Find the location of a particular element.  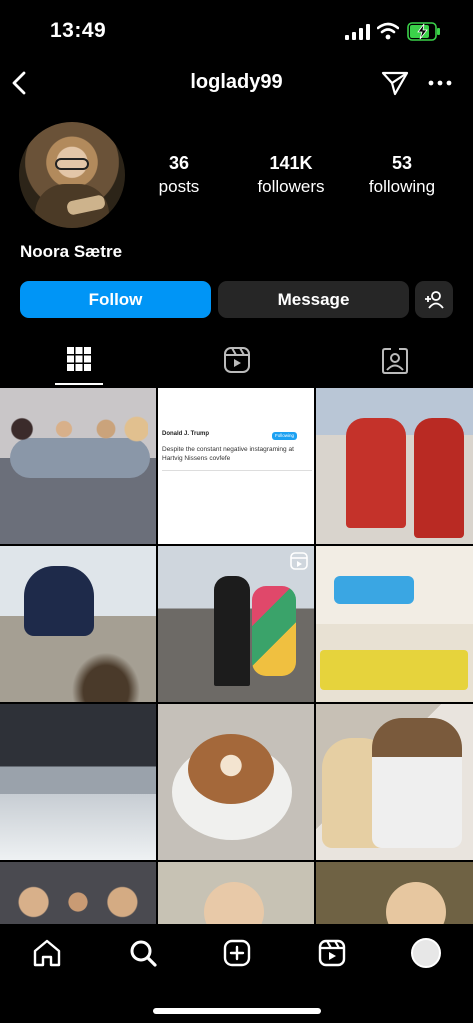

message-button: Message is located at coordinates (313, 299).